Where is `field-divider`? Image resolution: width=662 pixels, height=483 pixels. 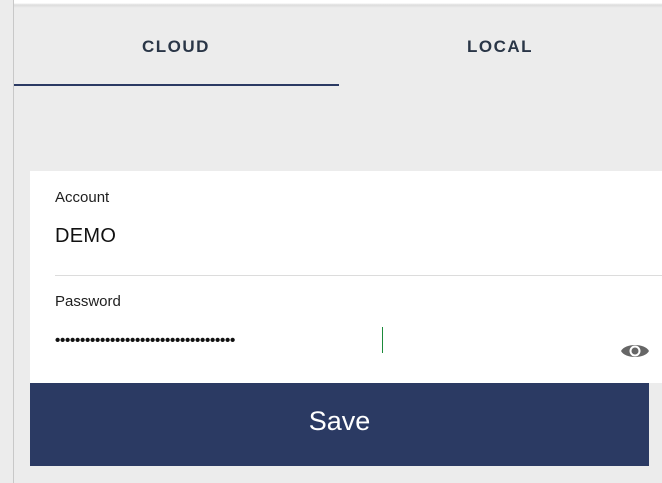 field-divider is located at coordinates (358, 275).